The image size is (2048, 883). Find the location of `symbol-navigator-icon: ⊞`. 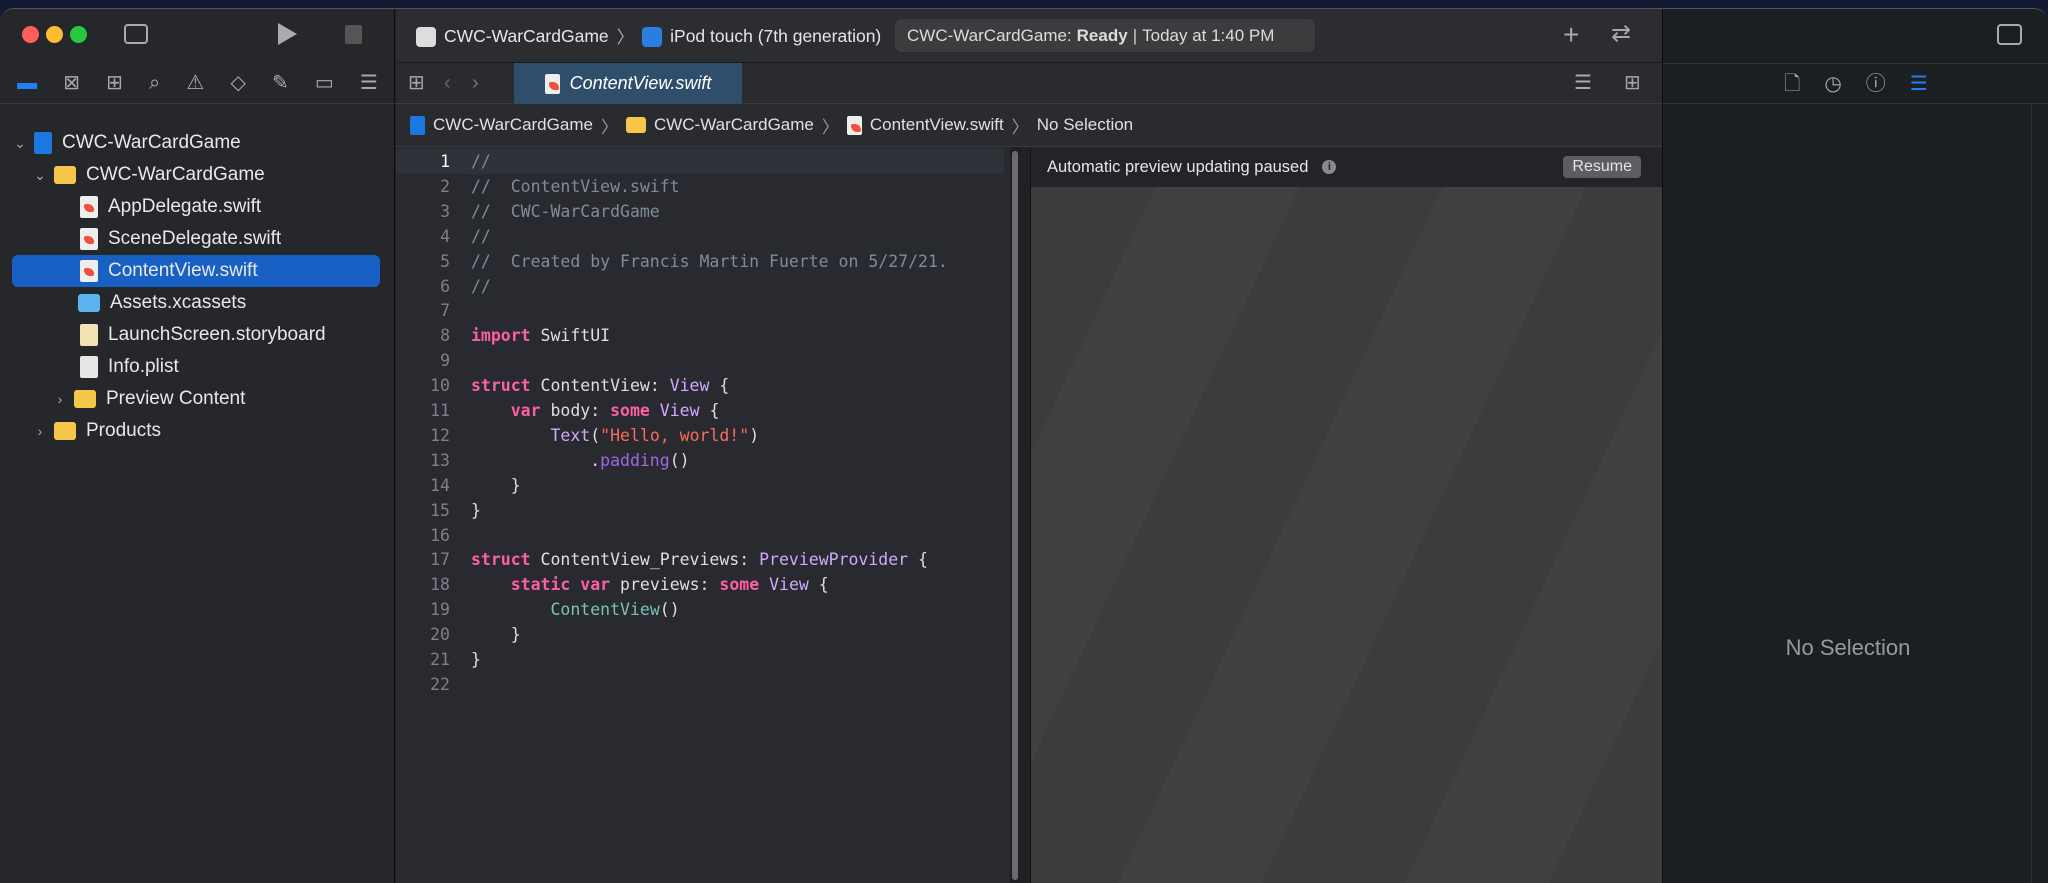

symbol-navigator-icon: ⊞ is located at coordinates (114, 83).